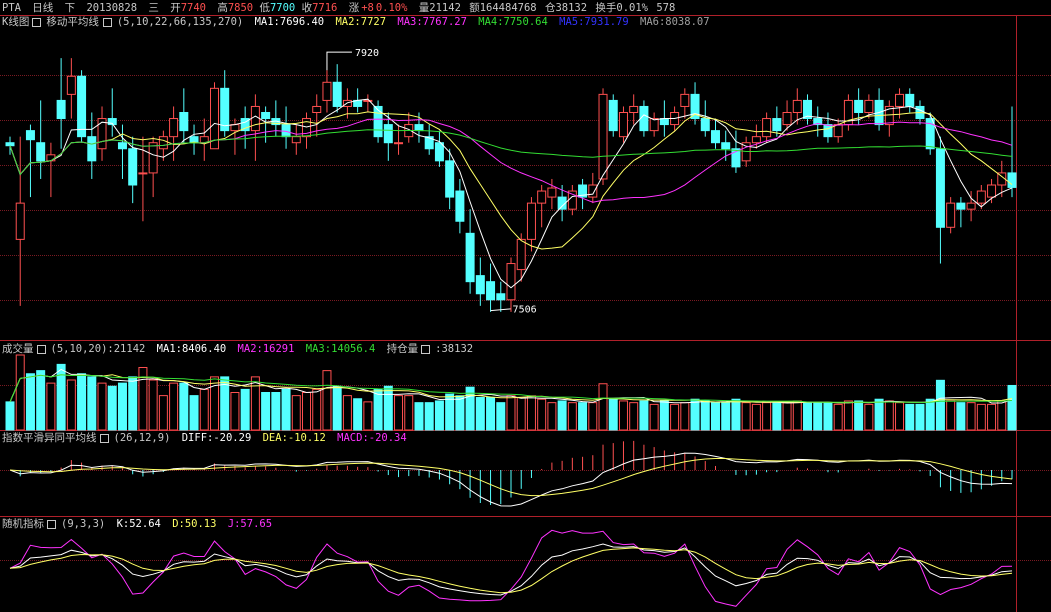  What do you see at coordinates (525, 310) in the screenshot?
I see `low-annotation: 7506` at bounding box center [525, 310].